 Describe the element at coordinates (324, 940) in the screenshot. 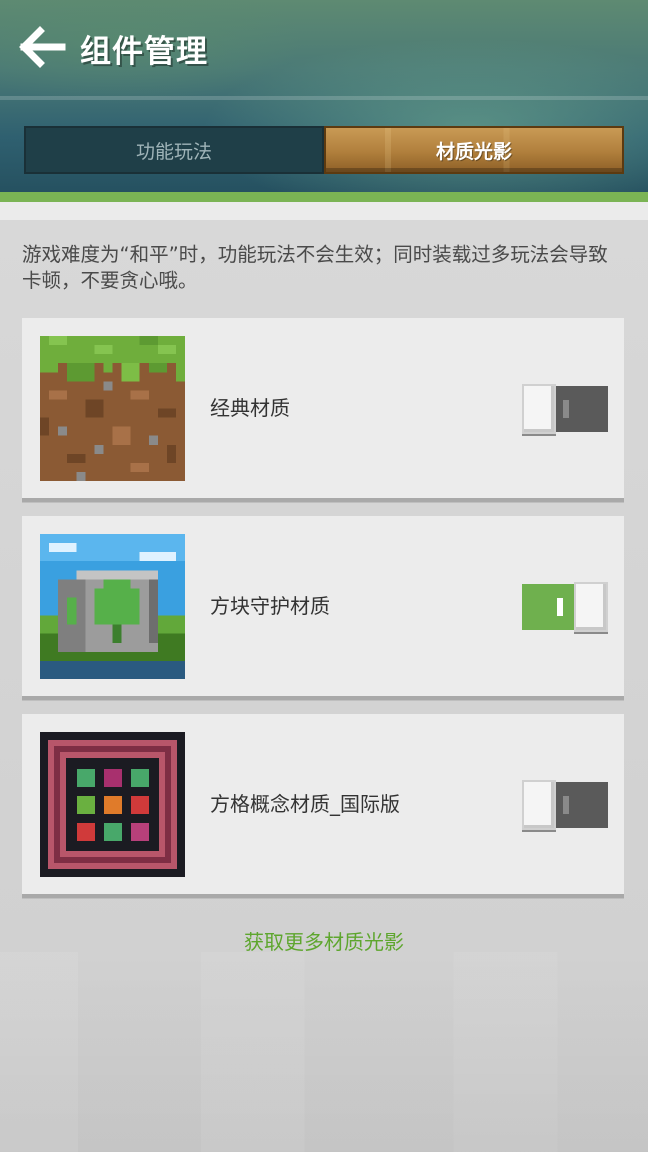

I see `get-more-textures-link: 获取更多材质光影` at that location.